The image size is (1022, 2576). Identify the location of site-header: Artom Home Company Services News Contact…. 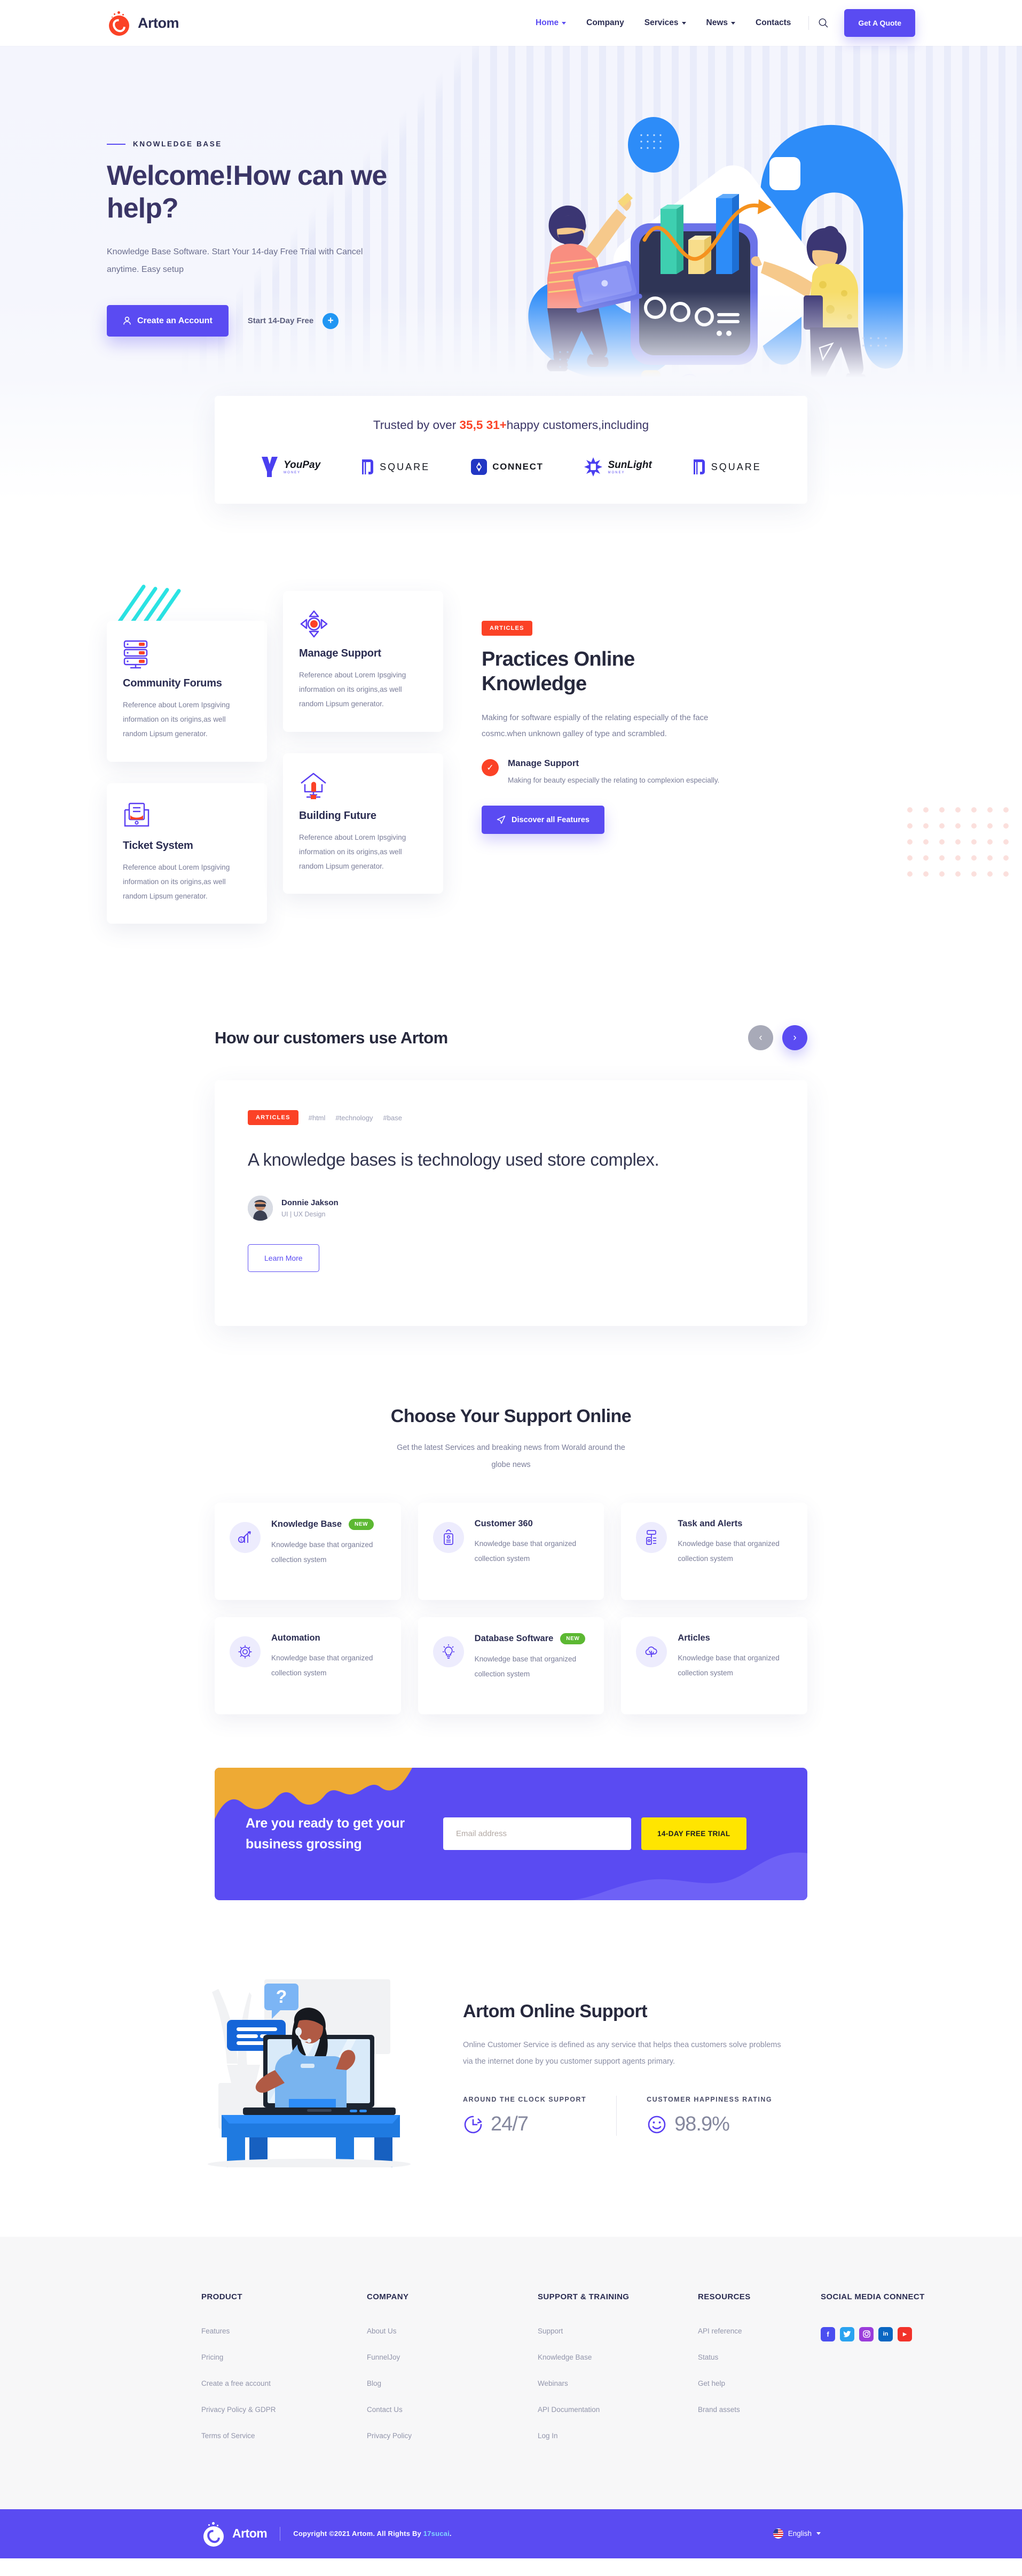
(511, 23).